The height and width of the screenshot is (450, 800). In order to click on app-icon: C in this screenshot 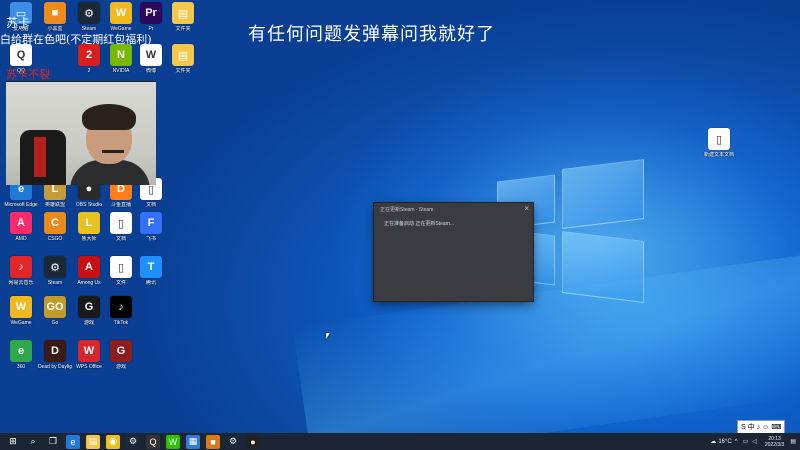, I will do `click(55, 223)`.